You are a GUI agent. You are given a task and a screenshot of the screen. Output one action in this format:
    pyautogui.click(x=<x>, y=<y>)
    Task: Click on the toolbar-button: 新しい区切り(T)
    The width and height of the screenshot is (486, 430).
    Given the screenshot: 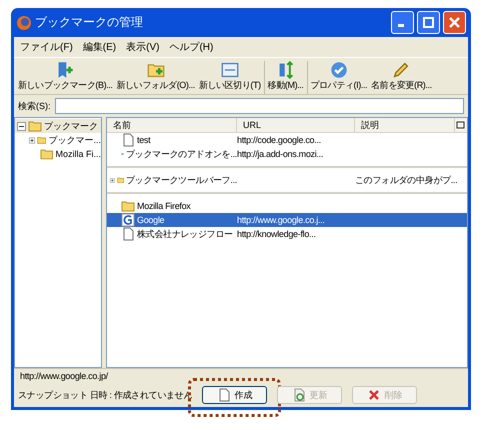 What is the action you would take?
    pyautogui.click(x=229, y=77)
    